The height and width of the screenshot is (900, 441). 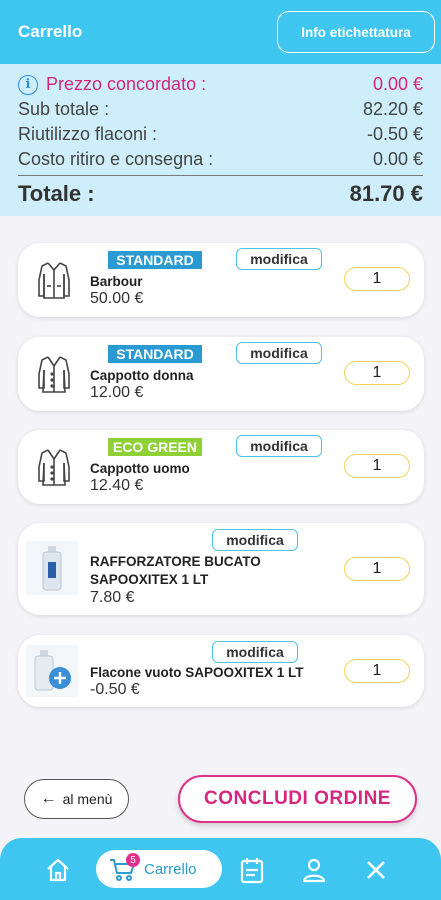 I want to click on cart-item: STANDARD modifica Barbour 50.00 € 1, so click(x=221, y=280).